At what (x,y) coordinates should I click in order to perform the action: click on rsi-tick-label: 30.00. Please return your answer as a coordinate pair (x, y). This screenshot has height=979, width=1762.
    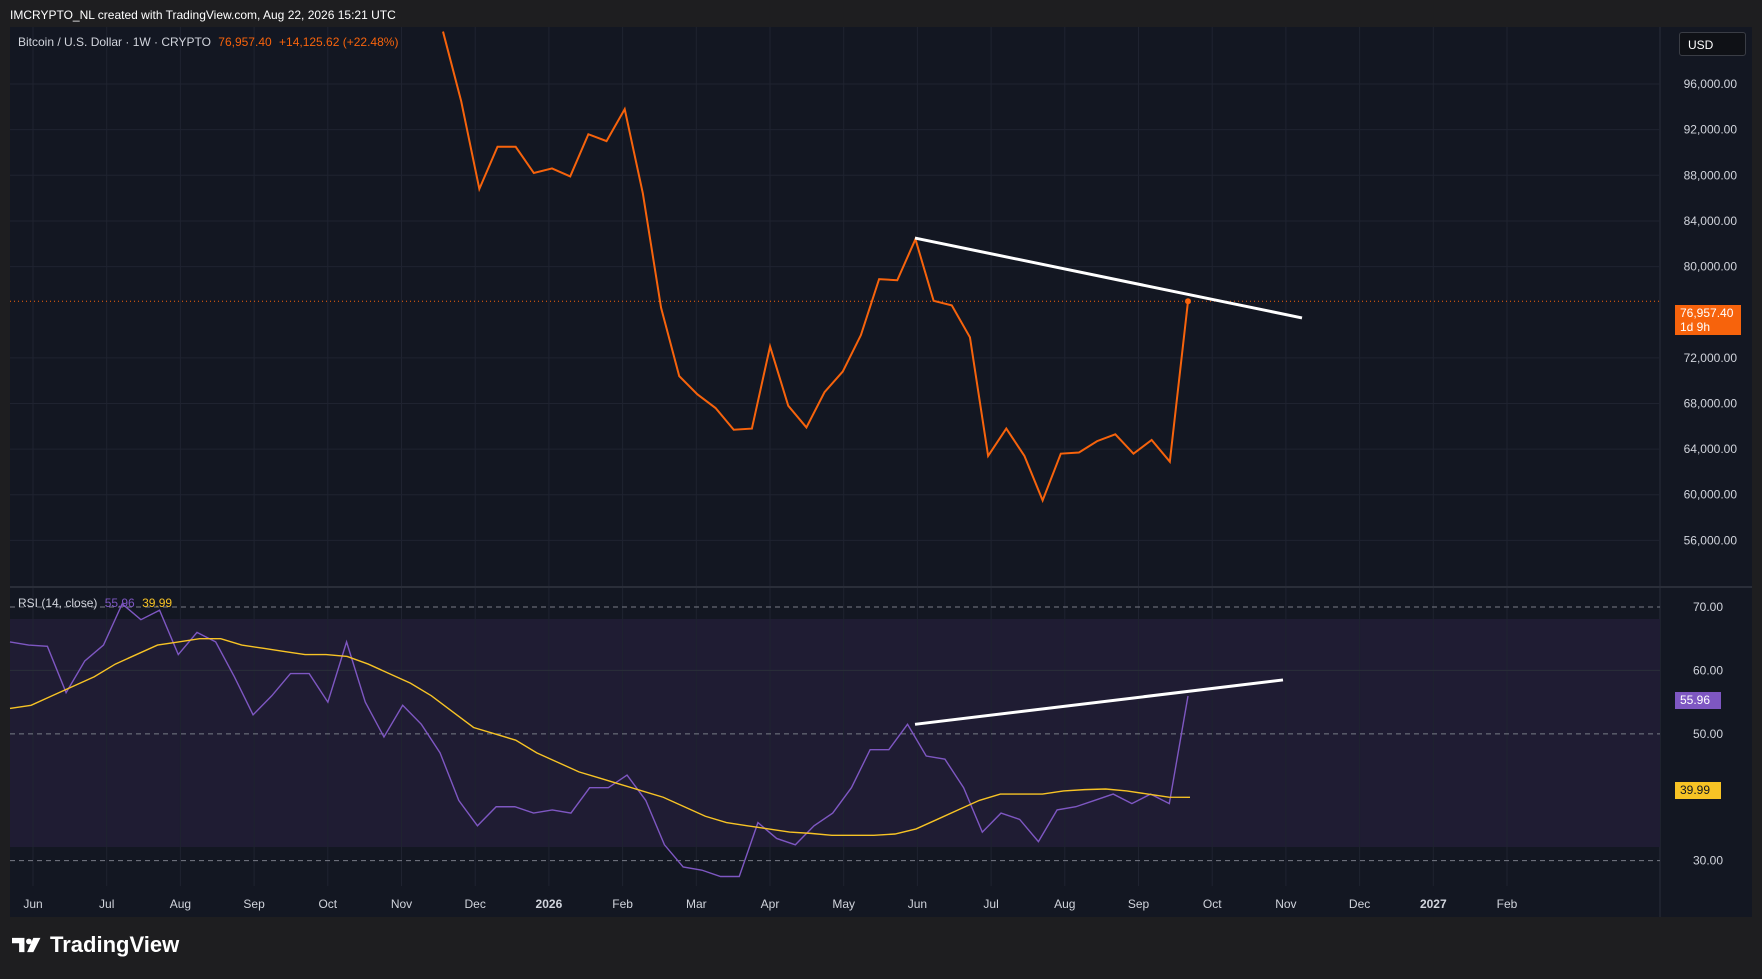
    Looking at the image, I should click on (1708, 861).